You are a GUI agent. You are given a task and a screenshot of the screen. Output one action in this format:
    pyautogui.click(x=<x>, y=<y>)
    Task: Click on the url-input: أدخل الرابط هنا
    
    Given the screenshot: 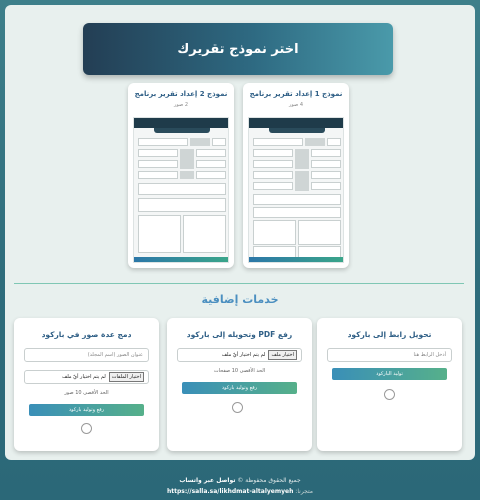 What is the action you would take?
    pyautogui.click(x=389, y=355)
    